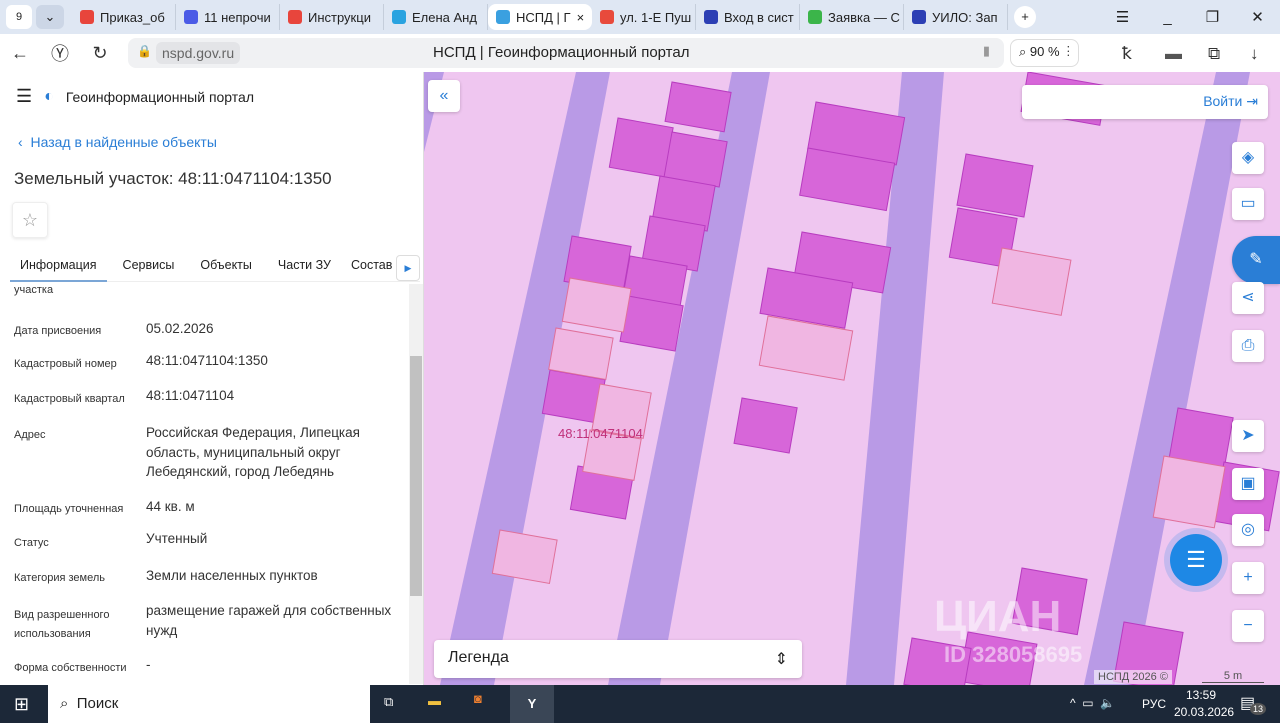 The width and height of the screenshot is (1280, 723). What do you see at coordinates (1167, 17) in the screenshot?
I see `minimize-button: _` at bounding box center [1167, 17].